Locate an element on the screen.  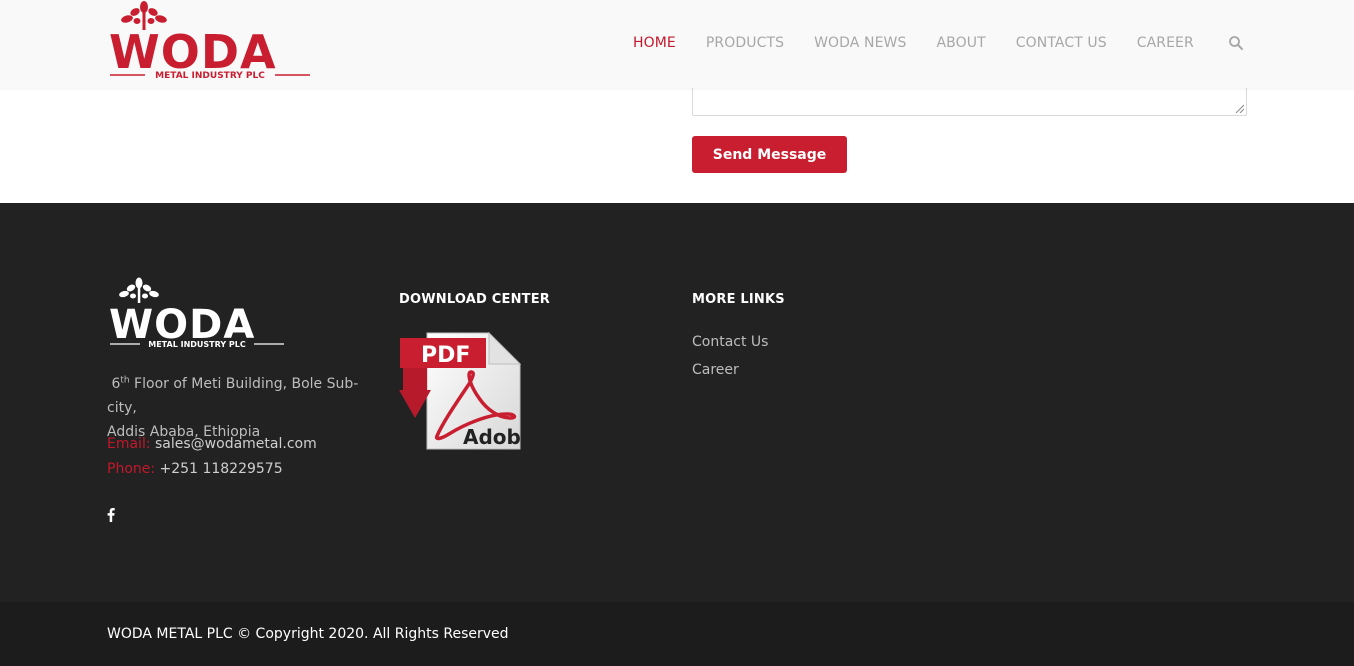
nav-career: CAREER is located at coordinates (1165, 43).